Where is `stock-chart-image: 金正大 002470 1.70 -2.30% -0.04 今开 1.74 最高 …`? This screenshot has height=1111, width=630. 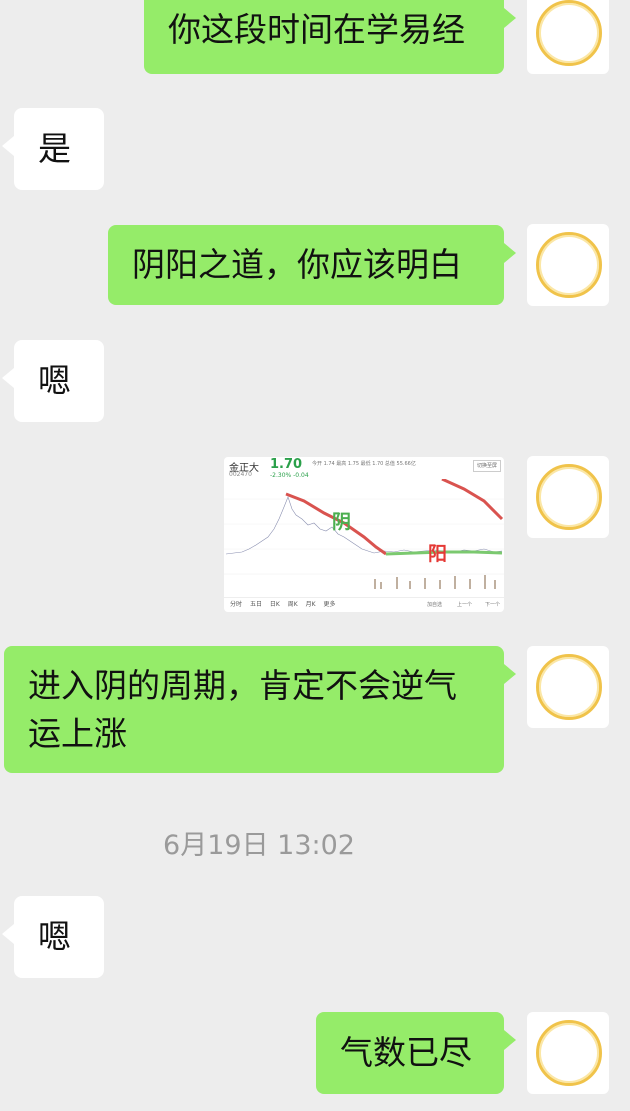 stock-chart-image: 金正大 002470 1.70 -2.30% -0.04 今开 1.74 最高 … is located at coordinates (364, 534).